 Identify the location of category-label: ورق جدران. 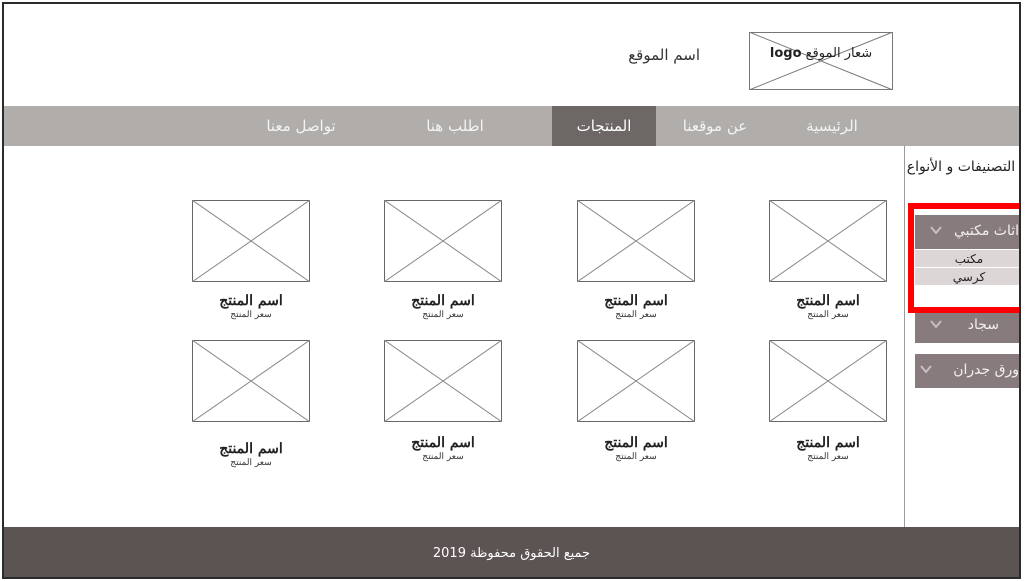
(986, 370).